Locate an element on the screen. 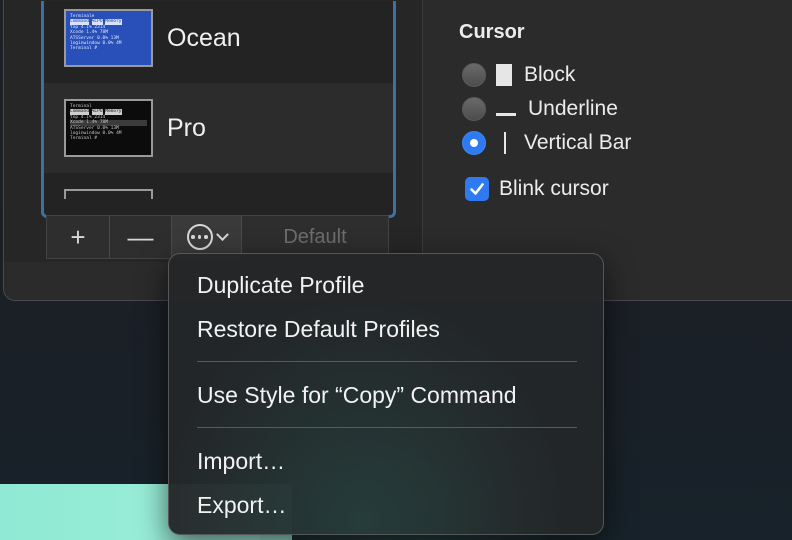 The height and width of the screenshot is (540, 792). cursor-option-vertical-bar: Vertical Bar is located at coordinates (546, 143).